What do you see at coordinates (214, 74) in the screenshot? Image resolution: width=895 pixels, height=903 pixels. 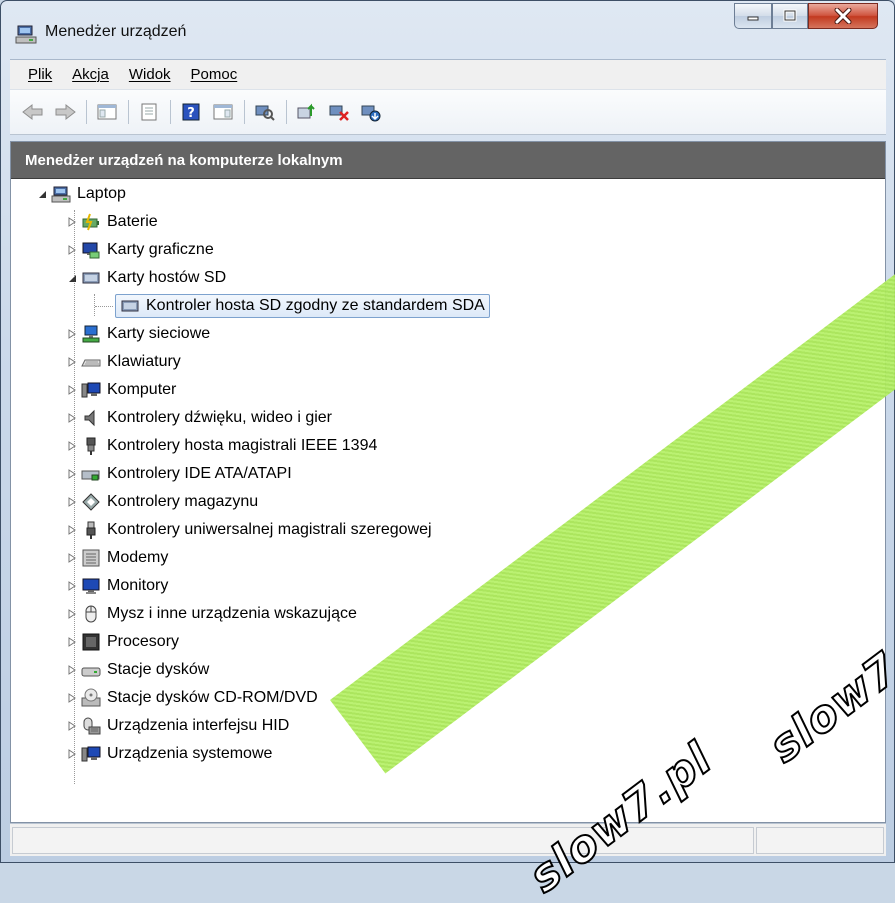 I see `menu-help: Pomoc` at bounding box center [214, 74].